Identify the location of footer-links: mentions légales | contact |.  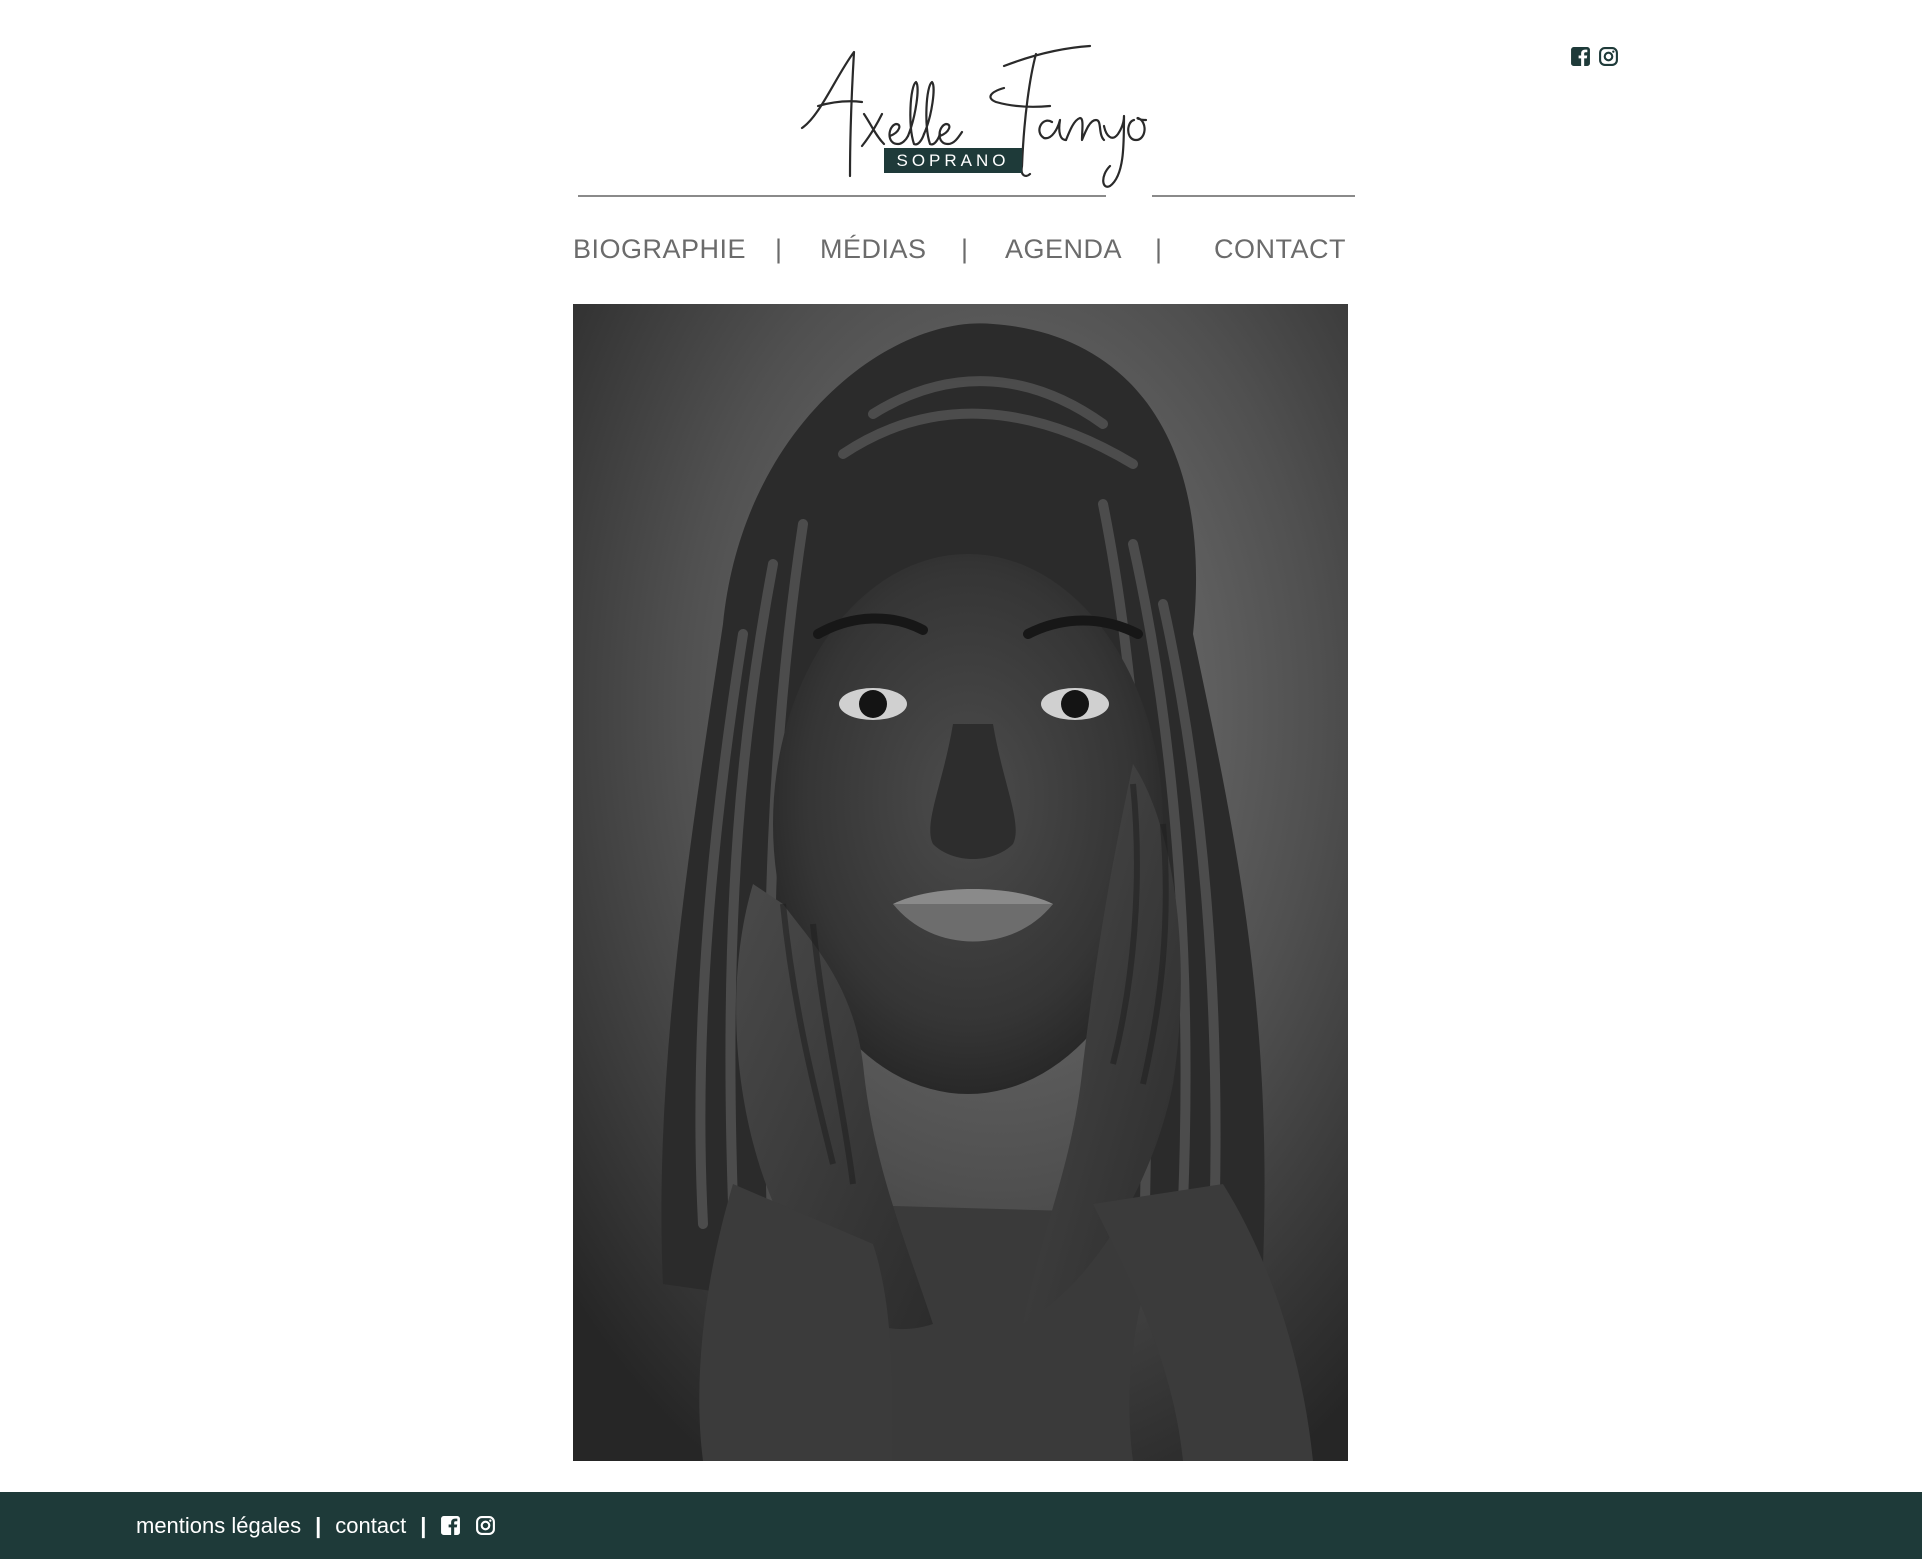
(316, 1525).